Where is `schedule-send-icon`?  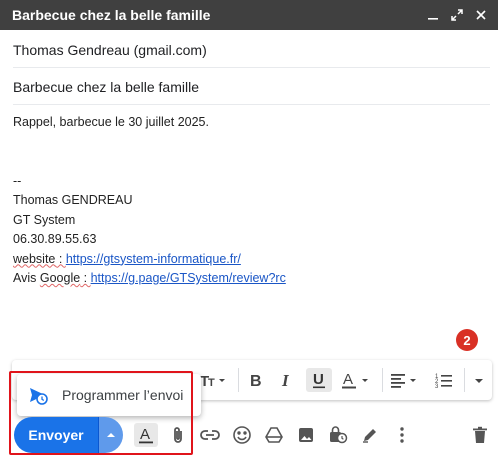
schedule-send-icon is located at coordinates (38, 395).